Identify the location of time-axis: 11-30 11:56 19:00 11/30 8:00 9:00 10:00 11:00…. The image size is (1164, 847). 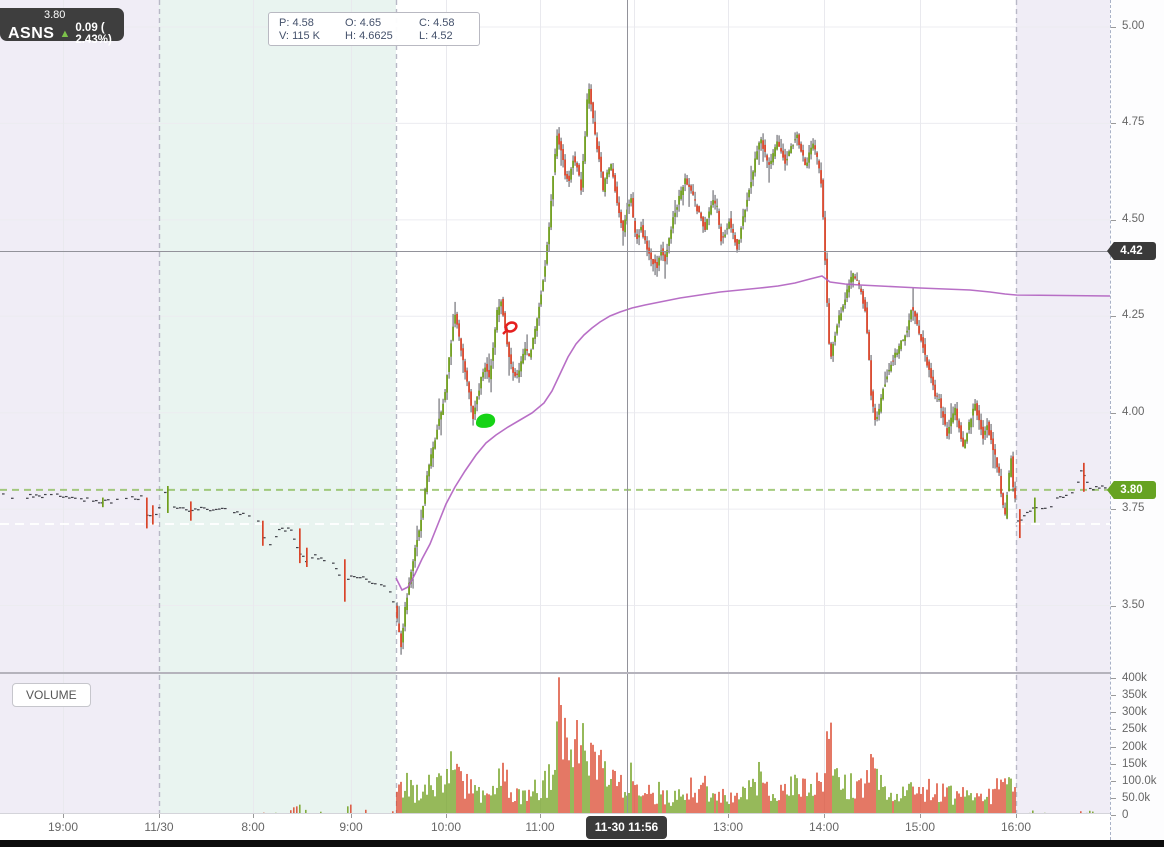
(582, 827).